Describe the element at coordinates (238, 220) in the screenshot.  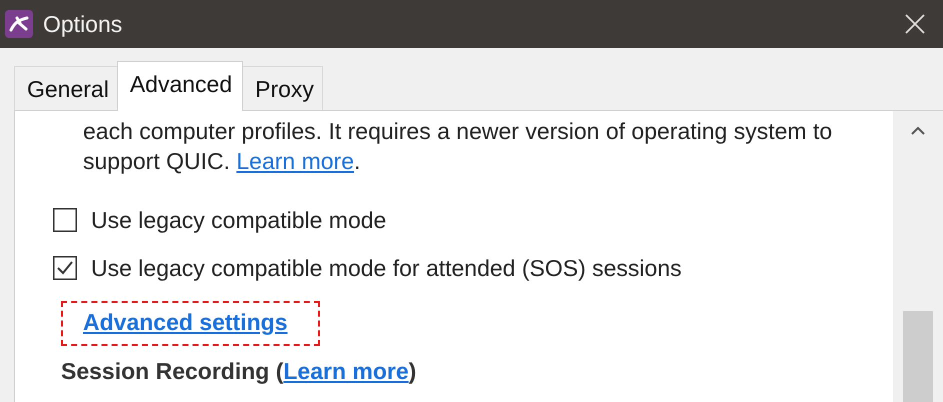
I see `option-label: Use legacy compatible mode` at that location.